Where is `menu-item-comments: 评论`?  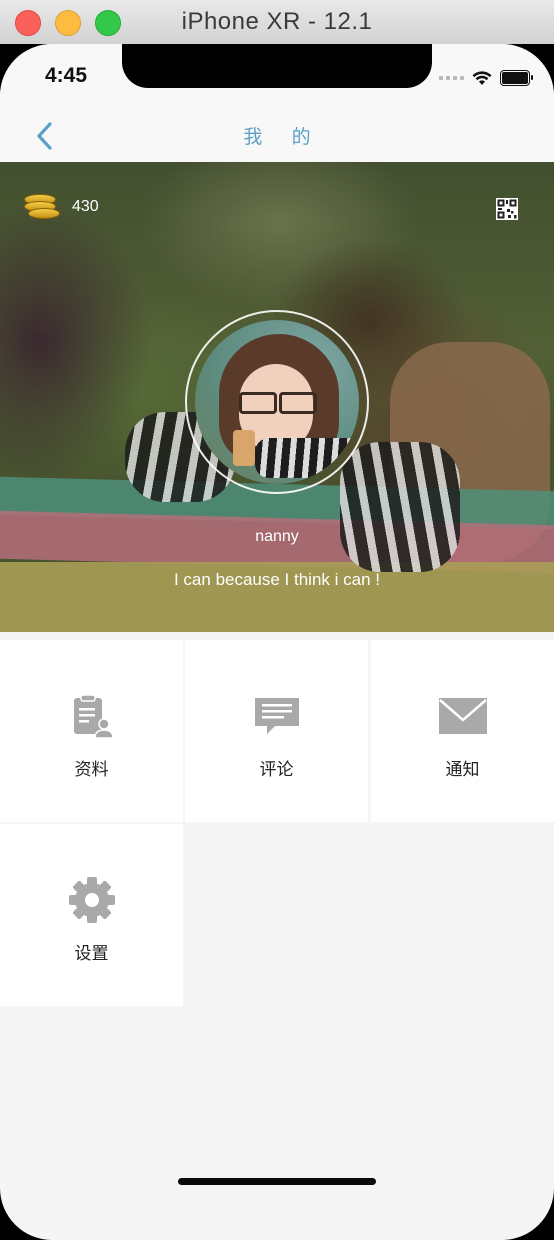 menu-item-comments: 评论 is located at coordinates (276, 731).